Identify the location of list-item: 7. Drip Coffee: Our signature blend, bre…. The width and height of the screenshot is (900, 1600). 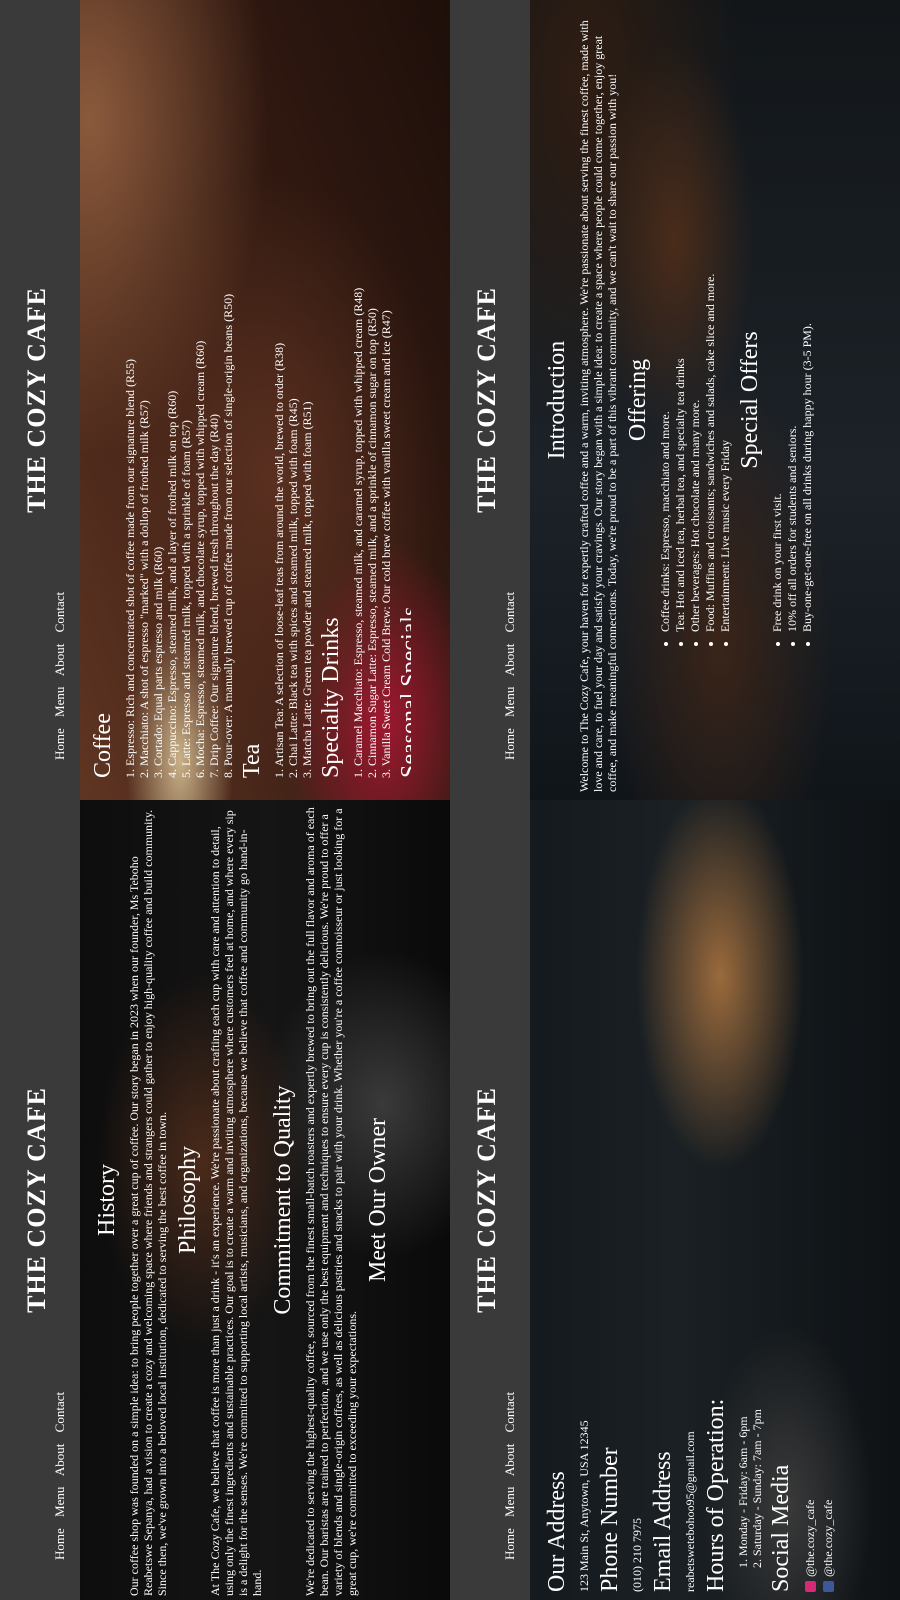
(214, 595).